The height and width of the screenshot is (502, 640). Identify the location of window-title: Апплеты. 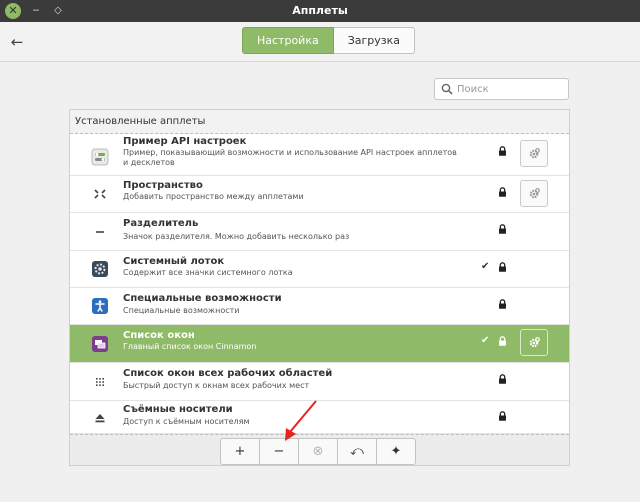
(320, 10).